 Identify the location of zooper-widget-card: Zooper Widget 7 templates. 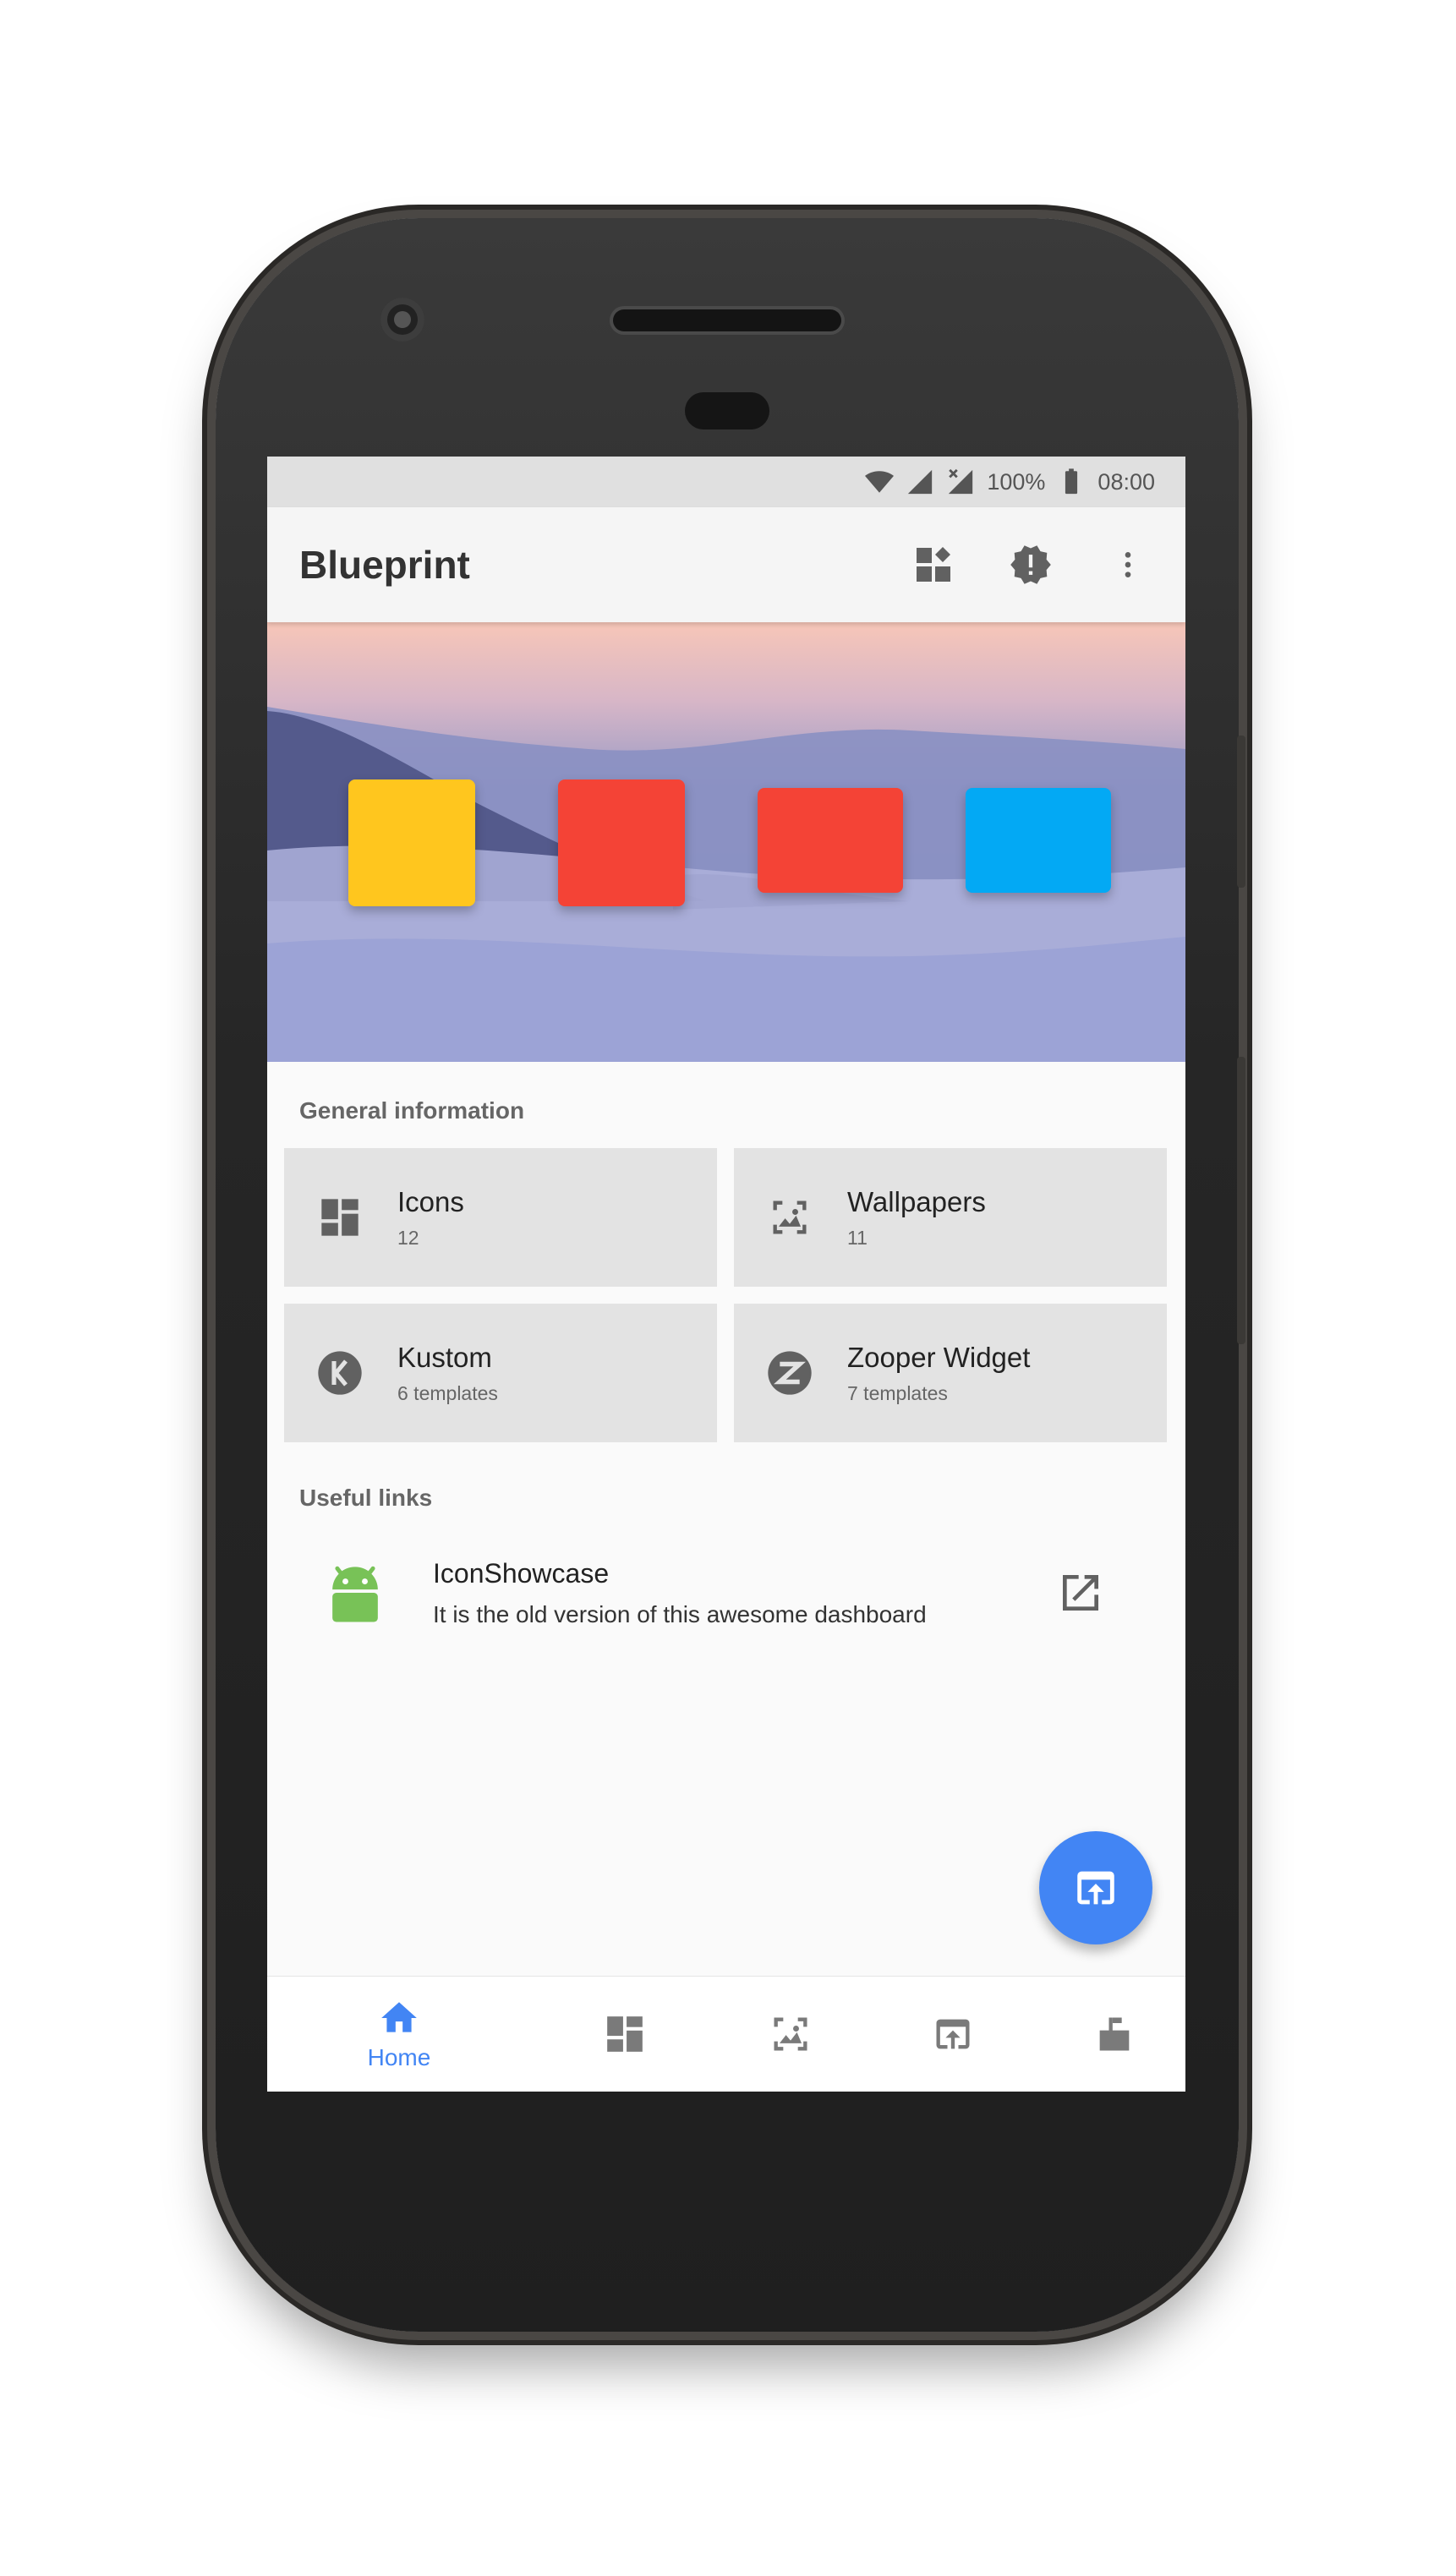
(951, 1373).